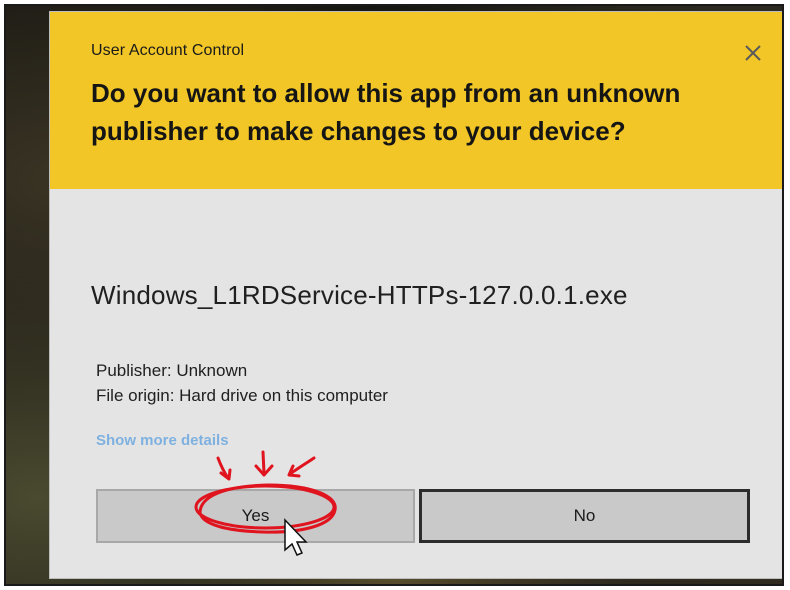 The width and height of the screenshot is (790, 590). Describe the element at coordinates (242, 395) in the screenshot. I see `file-origin-text: File origin: Hard drive on this computer` at that location.